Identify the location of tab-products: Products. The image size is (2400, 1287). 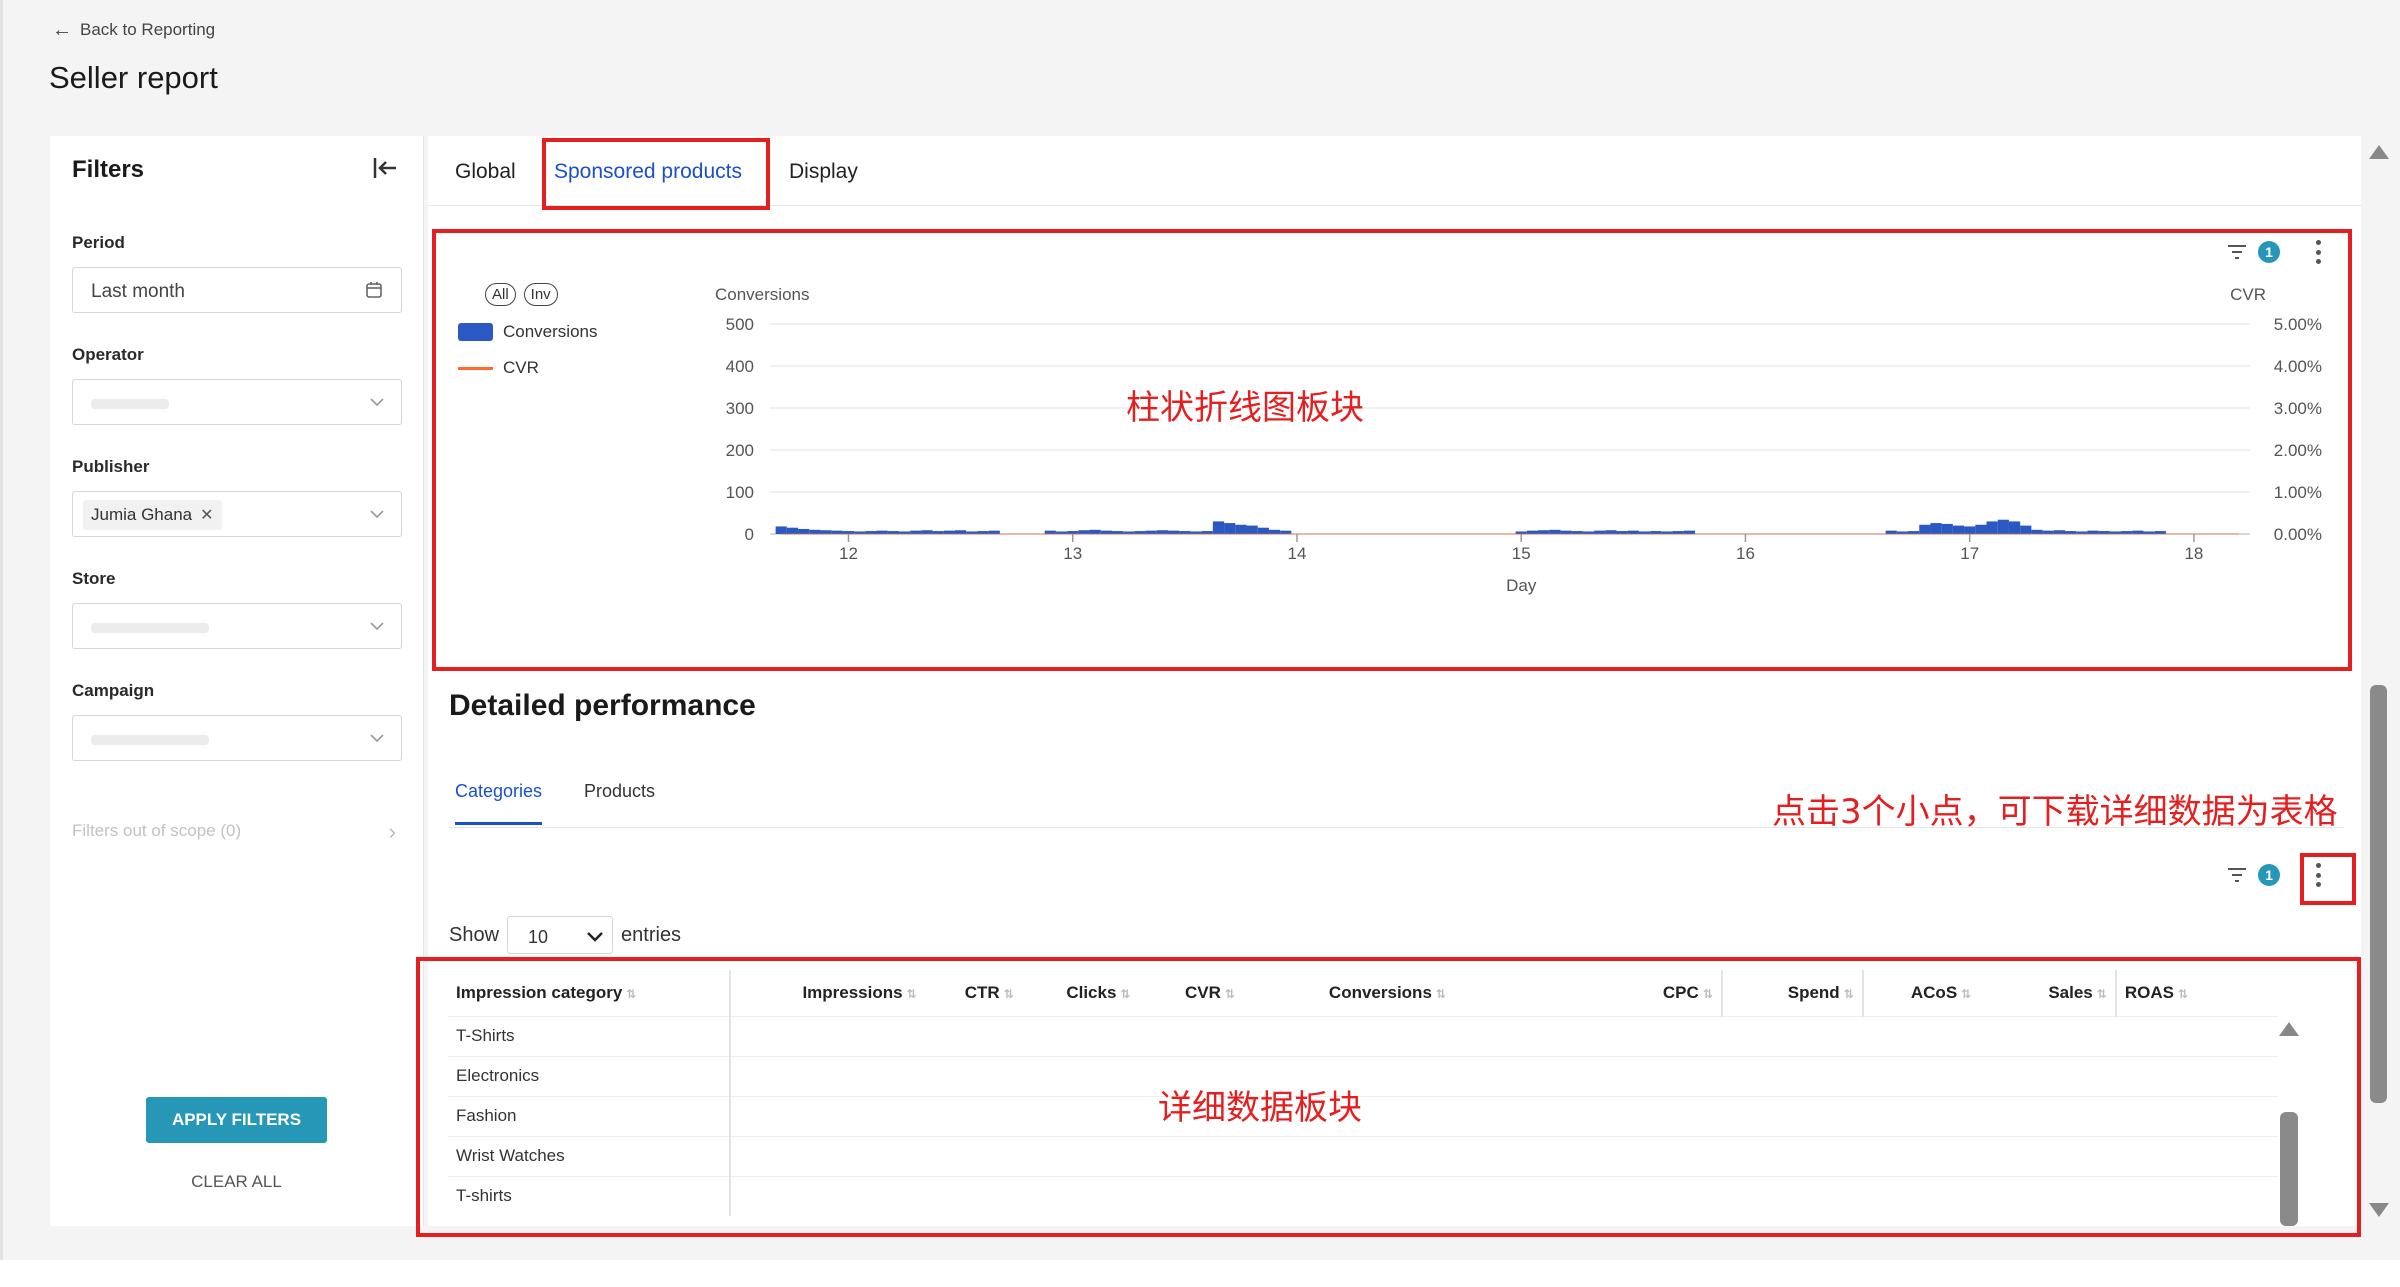
(619, 791).